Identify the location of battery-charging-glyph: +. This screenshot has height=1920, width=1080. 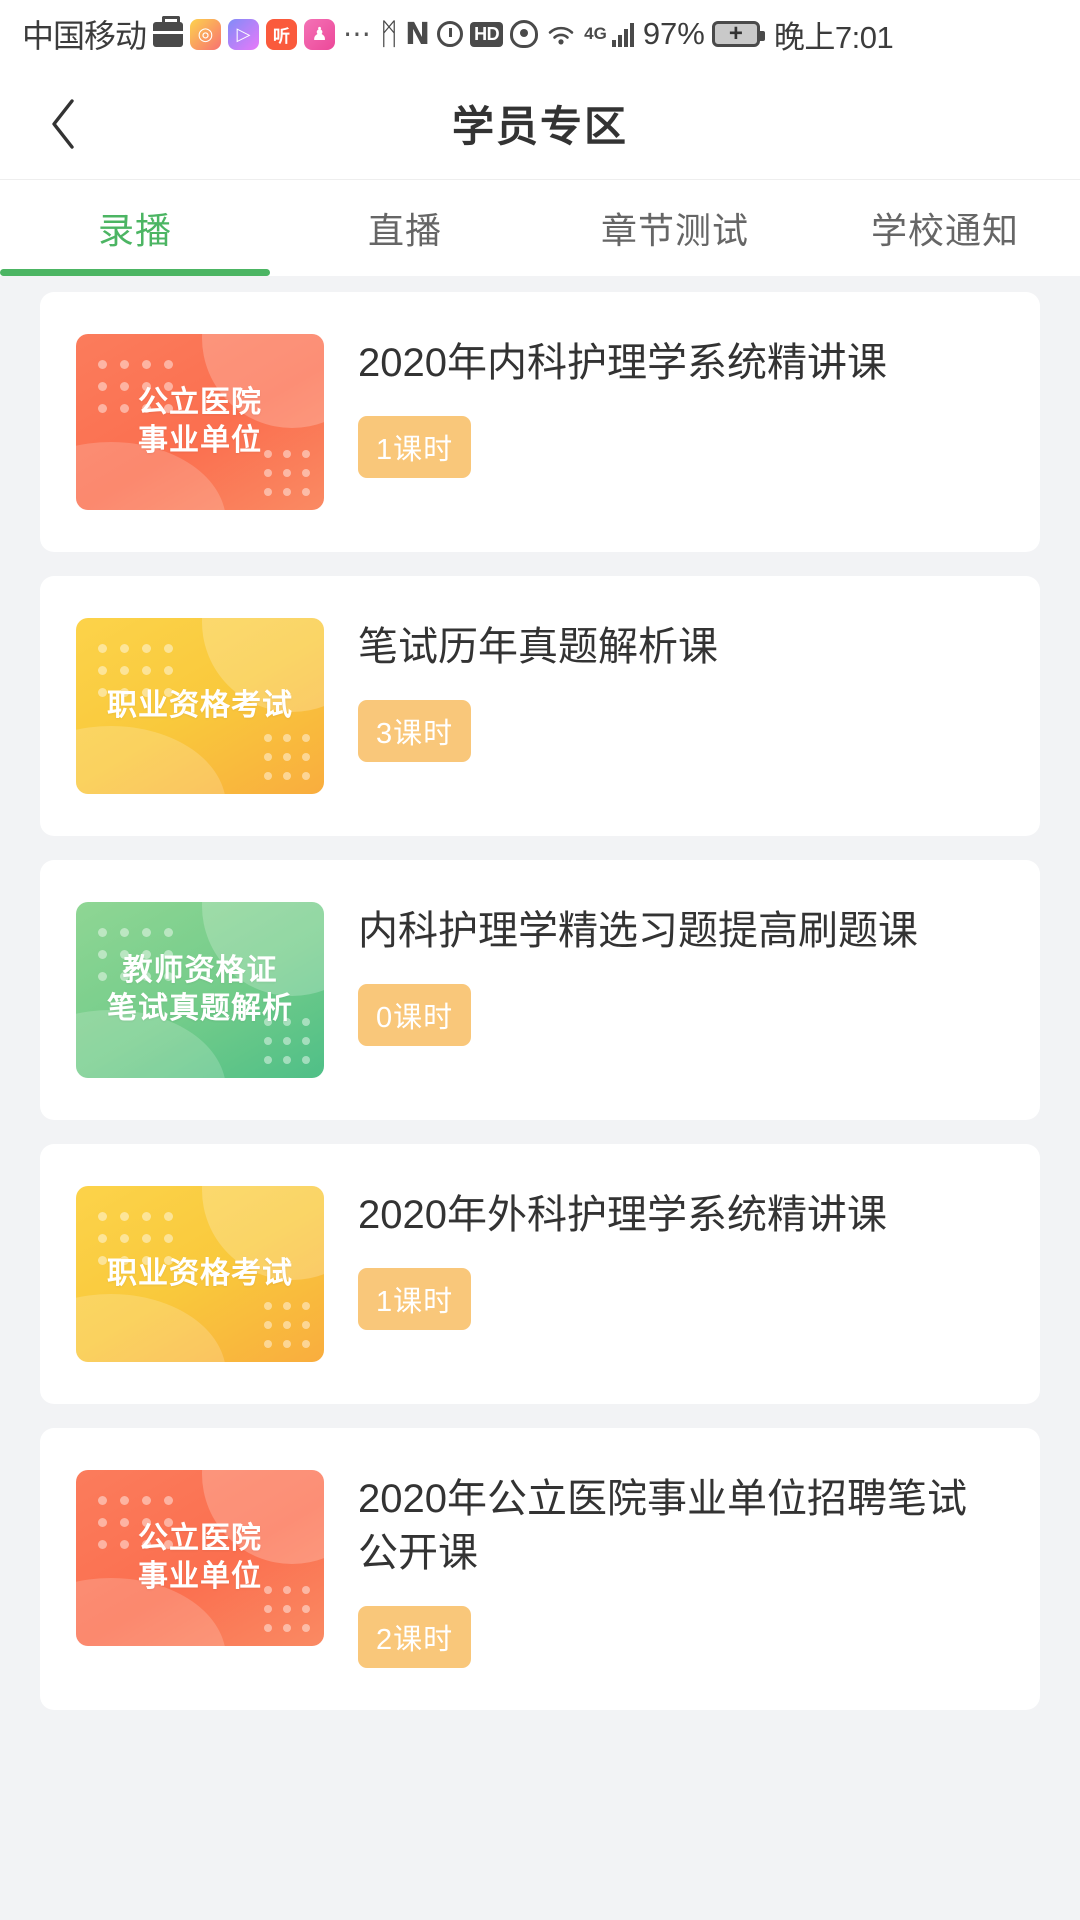
(735, 33).